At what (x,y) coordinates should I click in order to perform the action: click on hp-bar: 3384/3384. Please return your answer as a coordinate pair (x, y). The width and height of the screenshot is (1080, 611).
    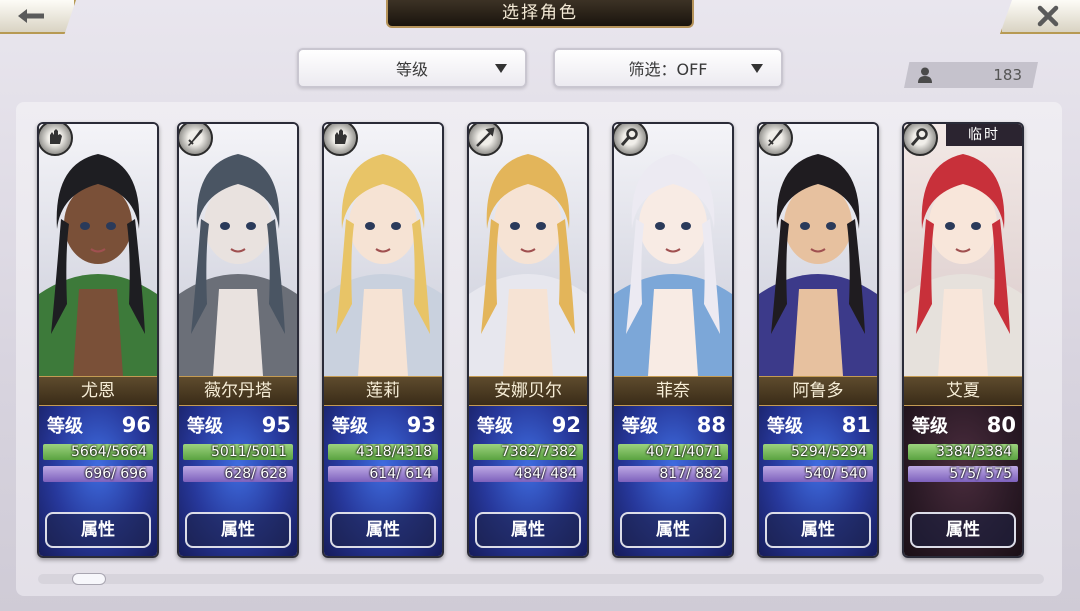
    Looking at the image, I should click on (963, 452).